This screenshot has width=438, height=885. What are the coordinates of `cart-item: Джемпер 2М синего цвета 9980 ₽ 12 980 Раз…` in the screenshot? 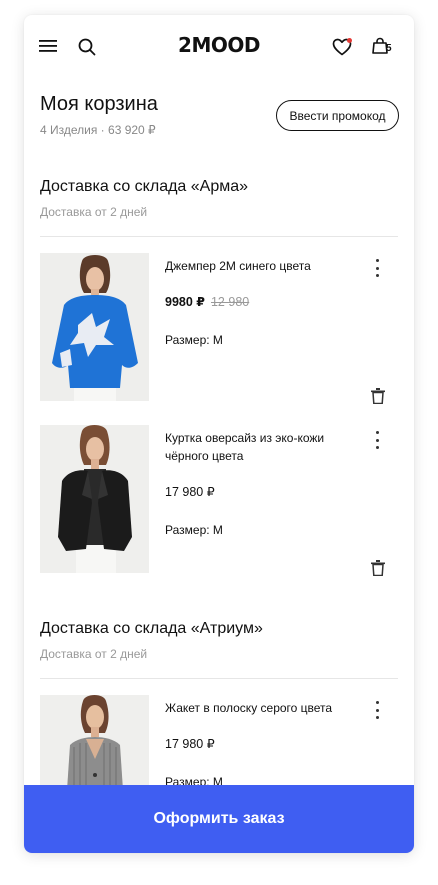 It's located at (220, 329).